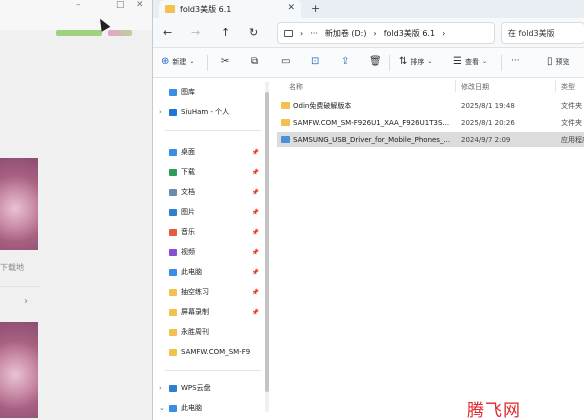 This screenshot has height=420, width=584. What do you see at coordinates (291, 8) in the screenshot?
I see `tab-close-icon: ✕` at bounding box center [291, 8].